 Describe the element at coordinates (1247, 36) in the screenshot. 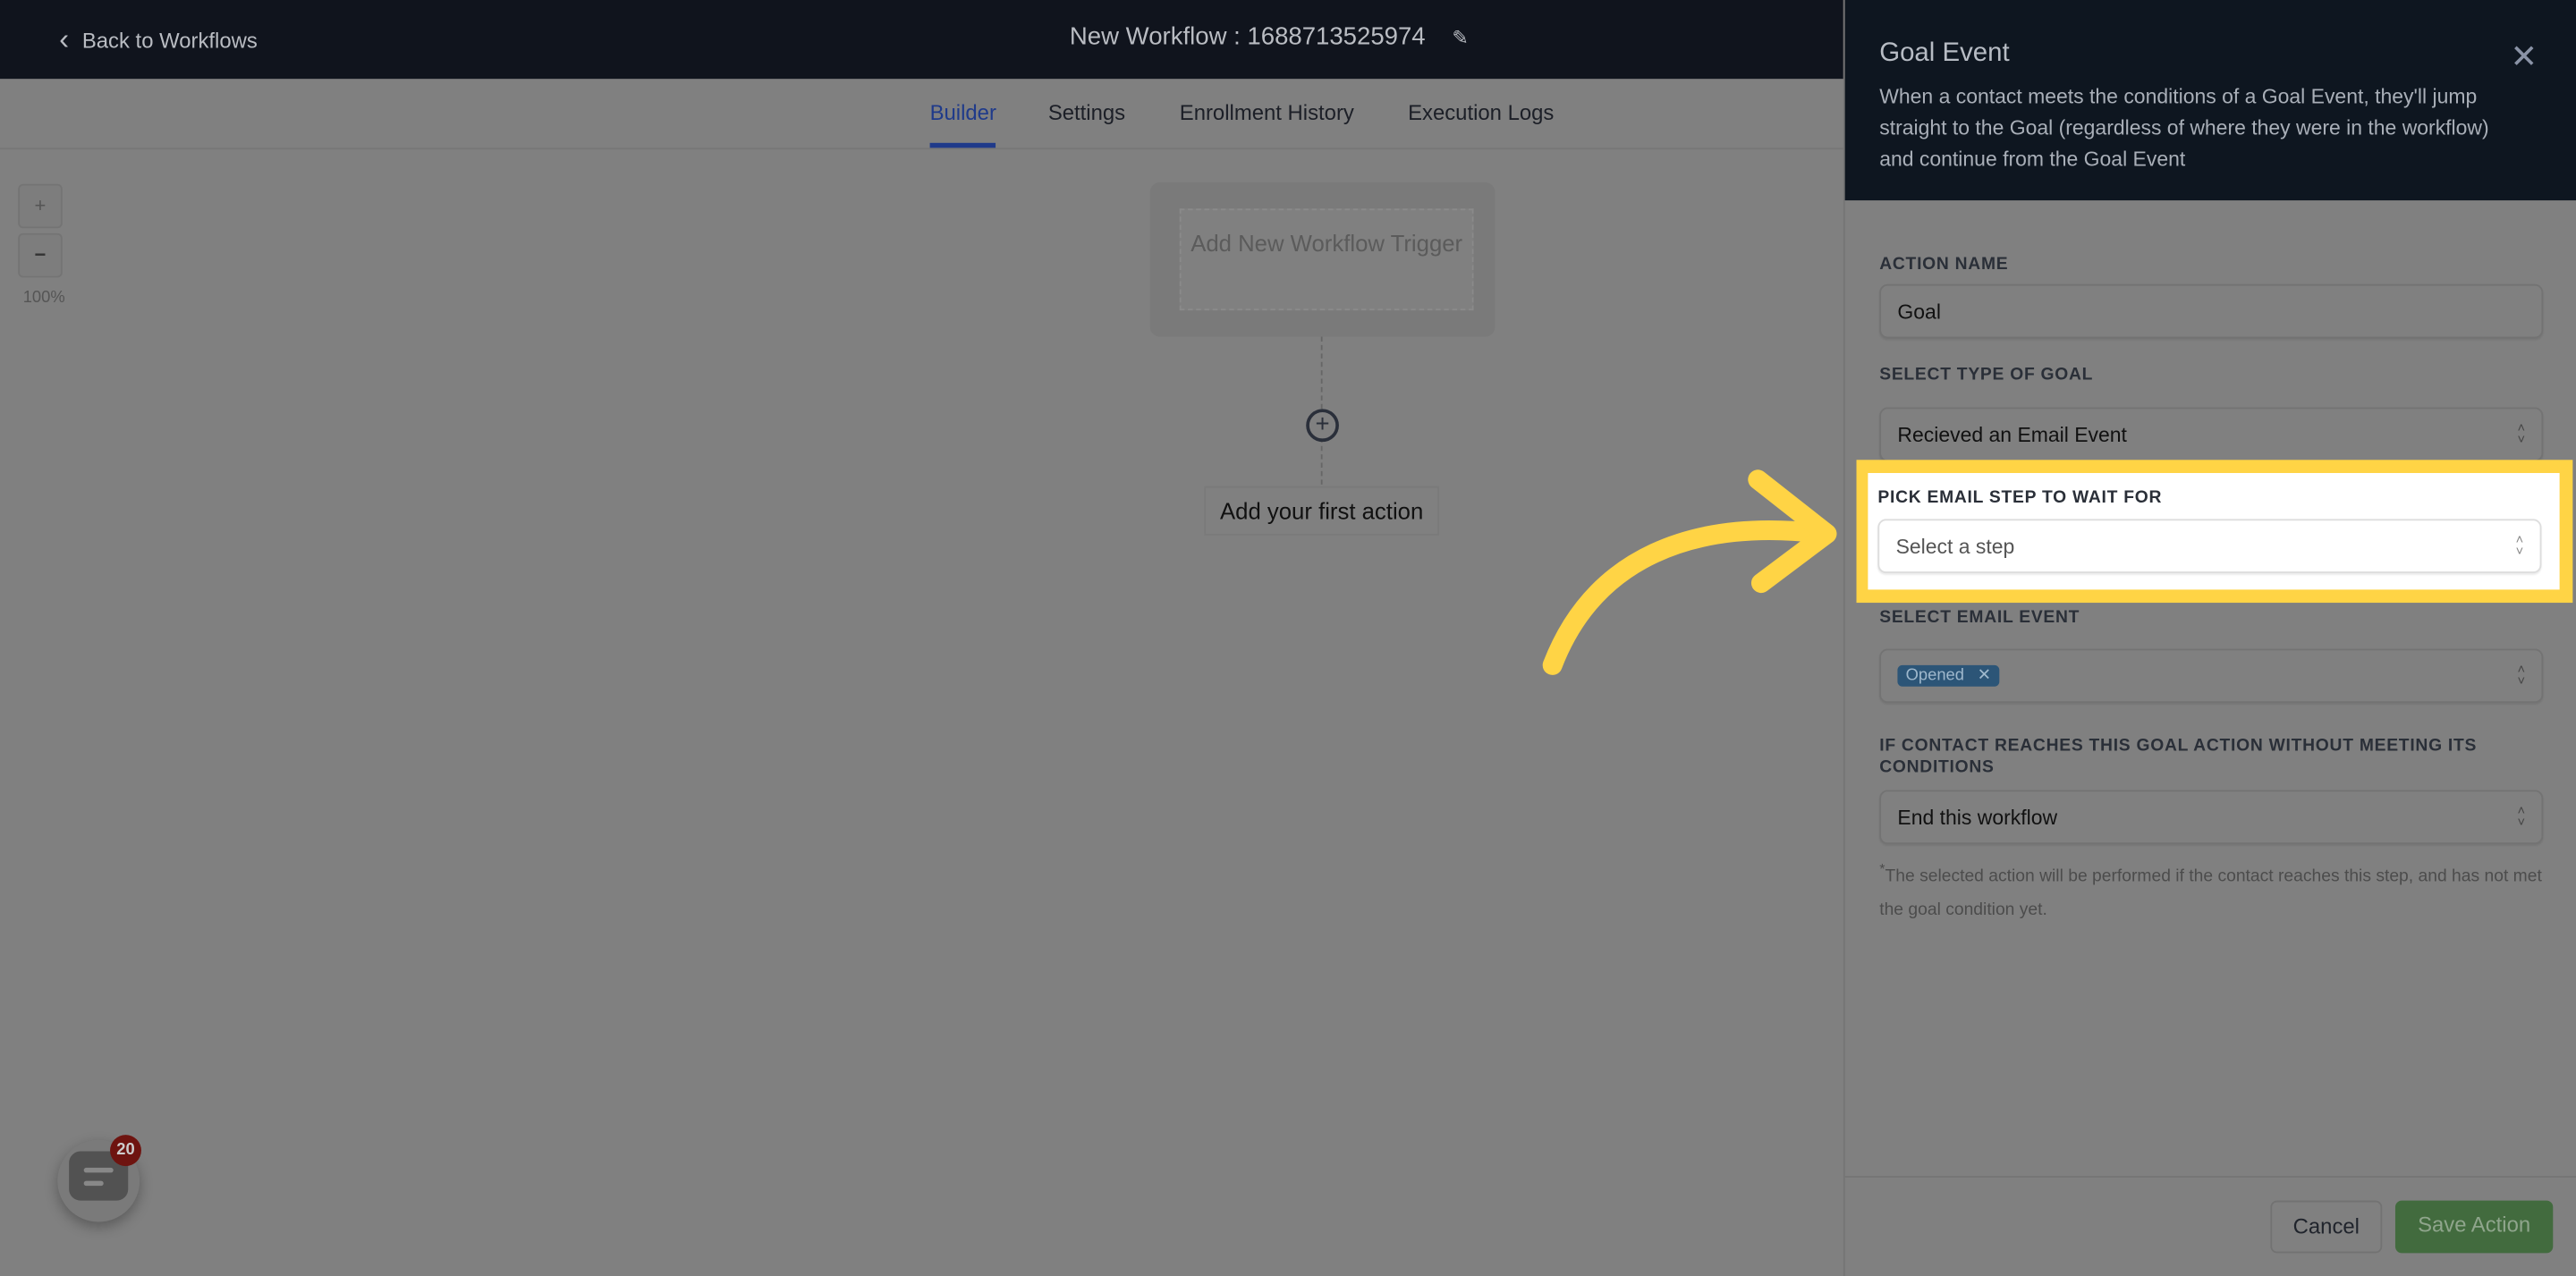

I see `workflow-title-text: New Workflow : 1688713525974` at that location.